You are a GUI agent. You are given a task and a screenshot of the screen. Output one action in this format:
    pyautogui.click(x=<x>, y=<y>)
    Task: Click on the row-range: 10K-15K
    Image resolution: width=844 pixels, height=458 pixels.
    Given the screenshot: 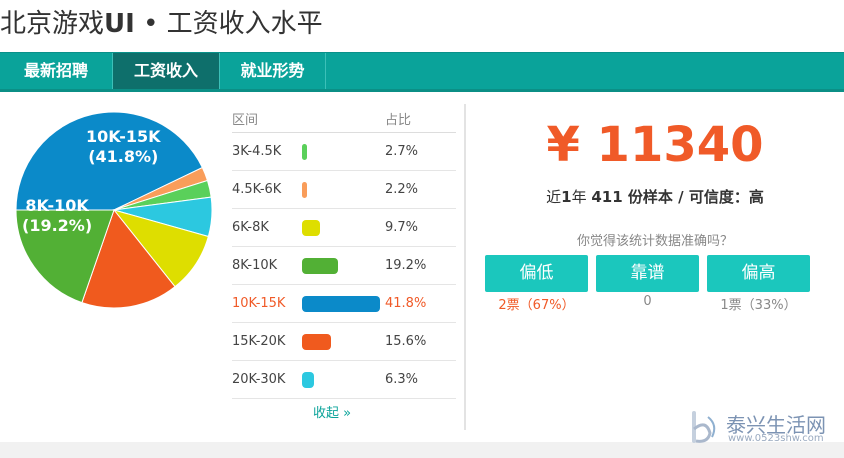 What is the action you would take?
    pyautogui.click(x=267, y=303)
    